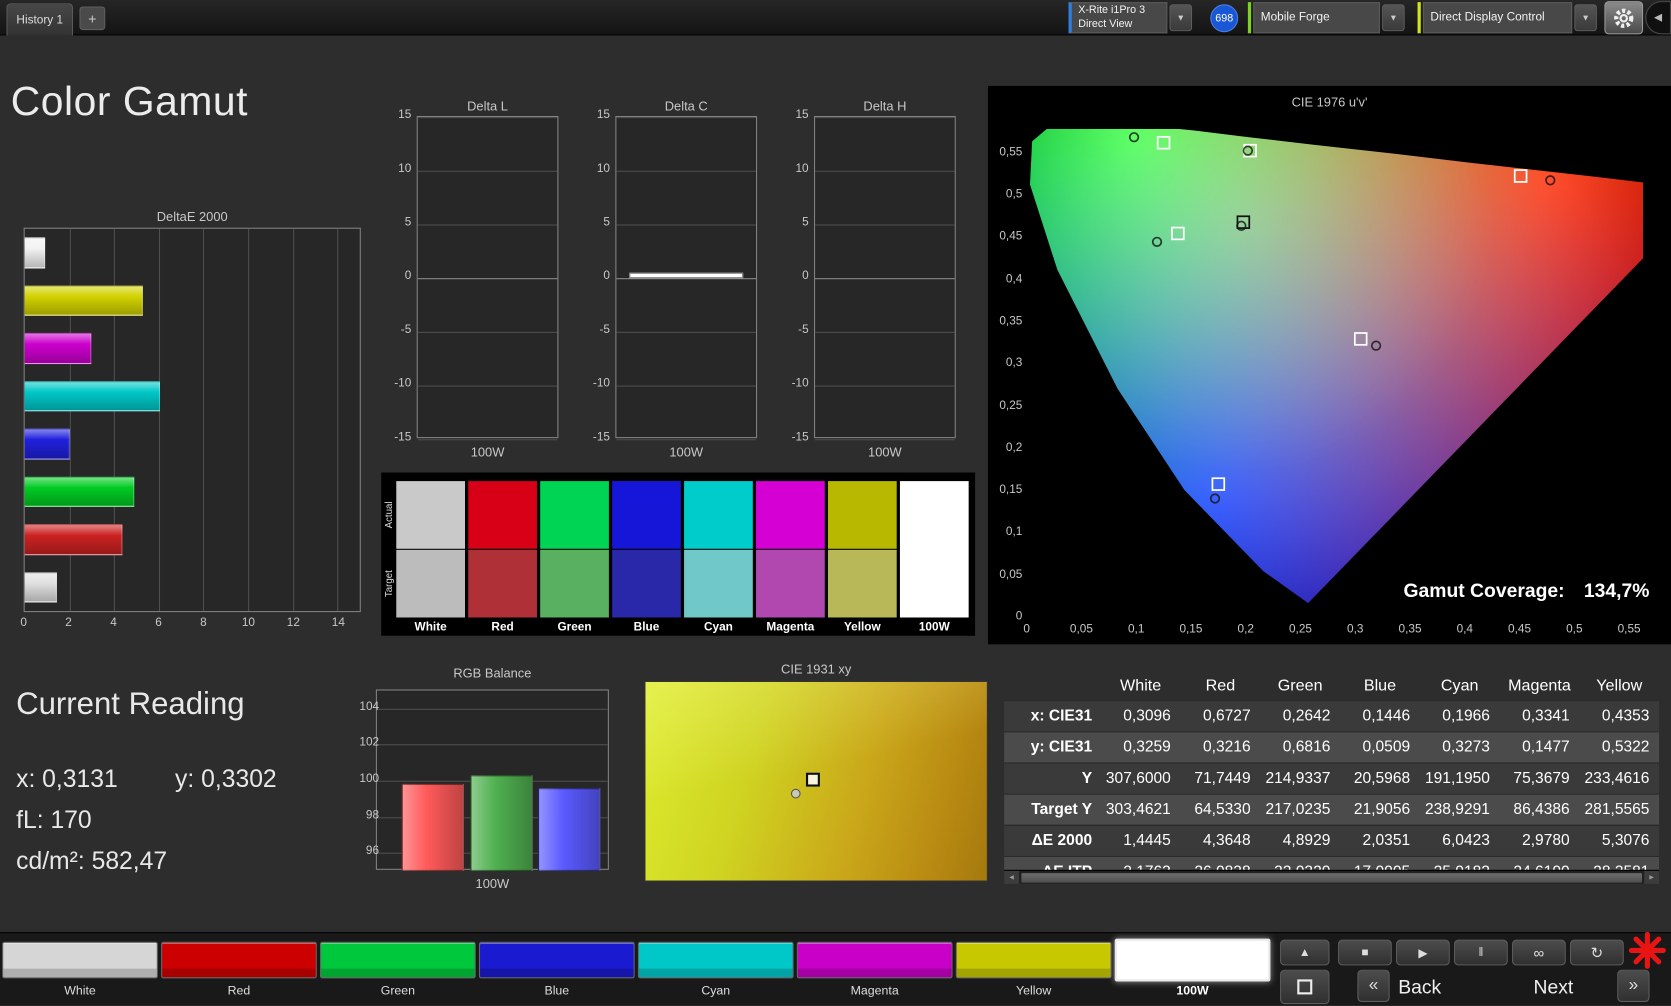 This screenshot has height=1006, width=1671. I want to click on x-tick-label: 0,4, so click(1465, 629).